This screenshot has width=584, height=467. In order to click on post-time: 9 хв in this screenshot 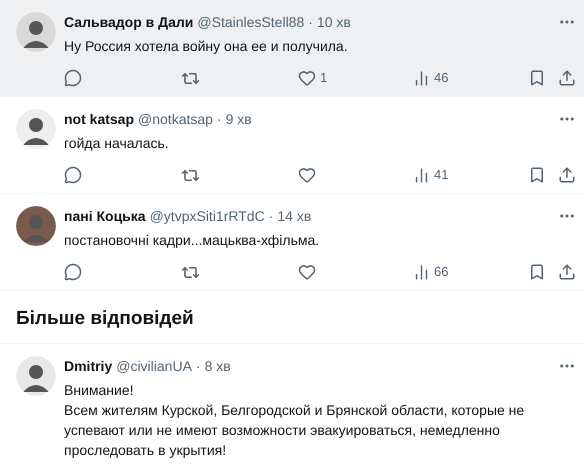, I will do `click(239, 119)`.